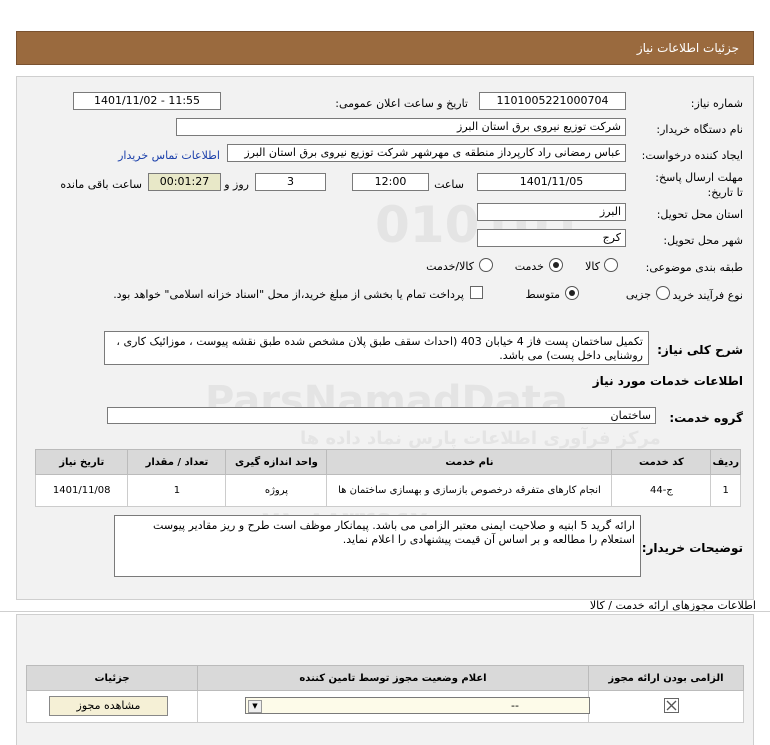 The height and width of the screenshot is (745, 770). What do you see at coordinates (390, 182) in the screenshot?
I see `deadline-time-field: 12:00` at bounding box center [390, 182].